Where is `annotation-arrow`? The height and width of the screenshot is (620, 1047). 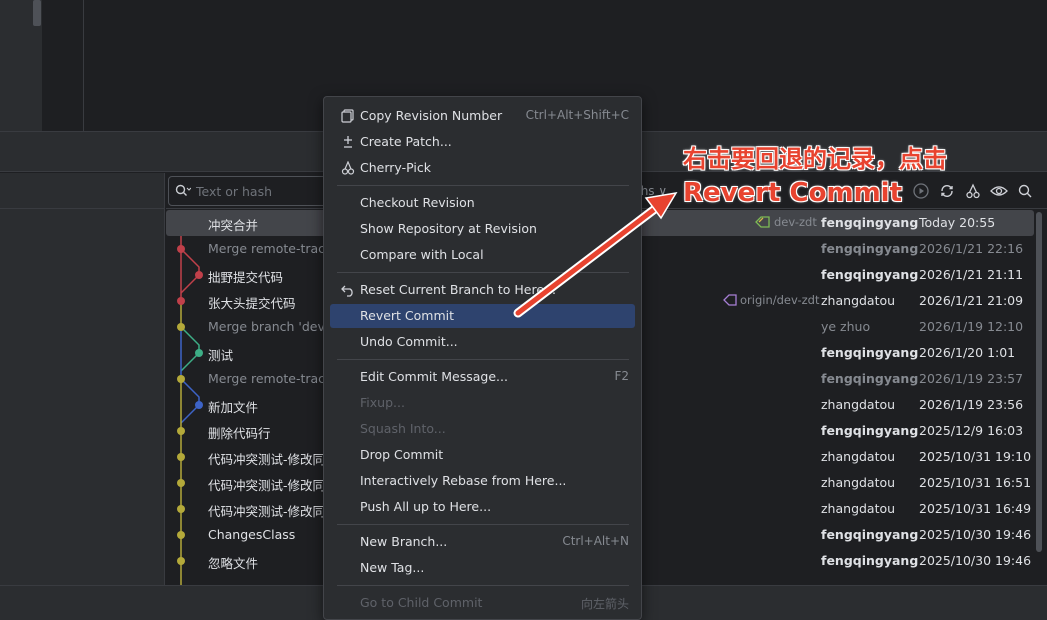 annotation-arrow is located at coordinates (595, 254).